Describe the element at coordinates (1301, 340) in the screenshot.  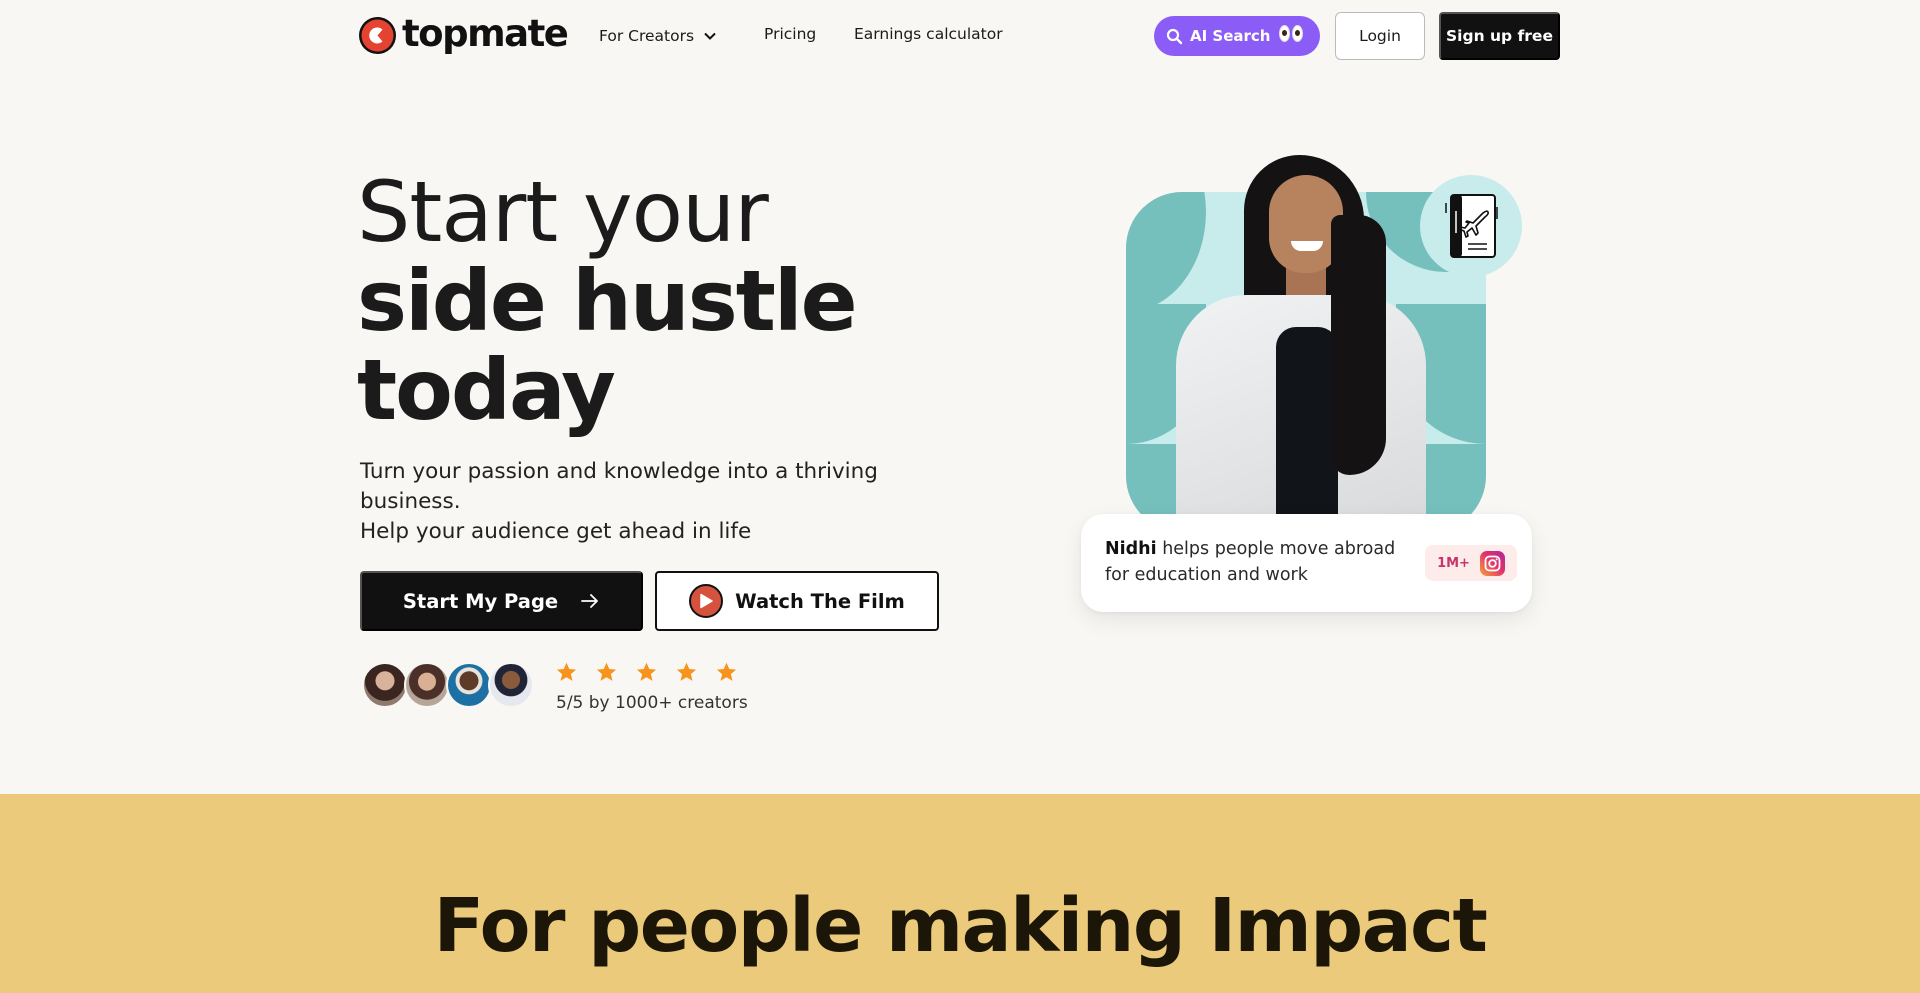
I see `creator-photo` at that location.